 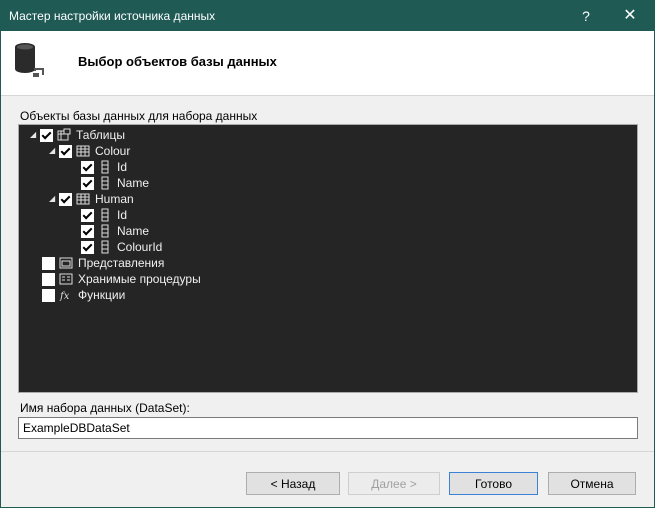 What do you see at coordinates (66, 263) in the screenshot?
I see `views-icon` at bounding box center [66, 263].